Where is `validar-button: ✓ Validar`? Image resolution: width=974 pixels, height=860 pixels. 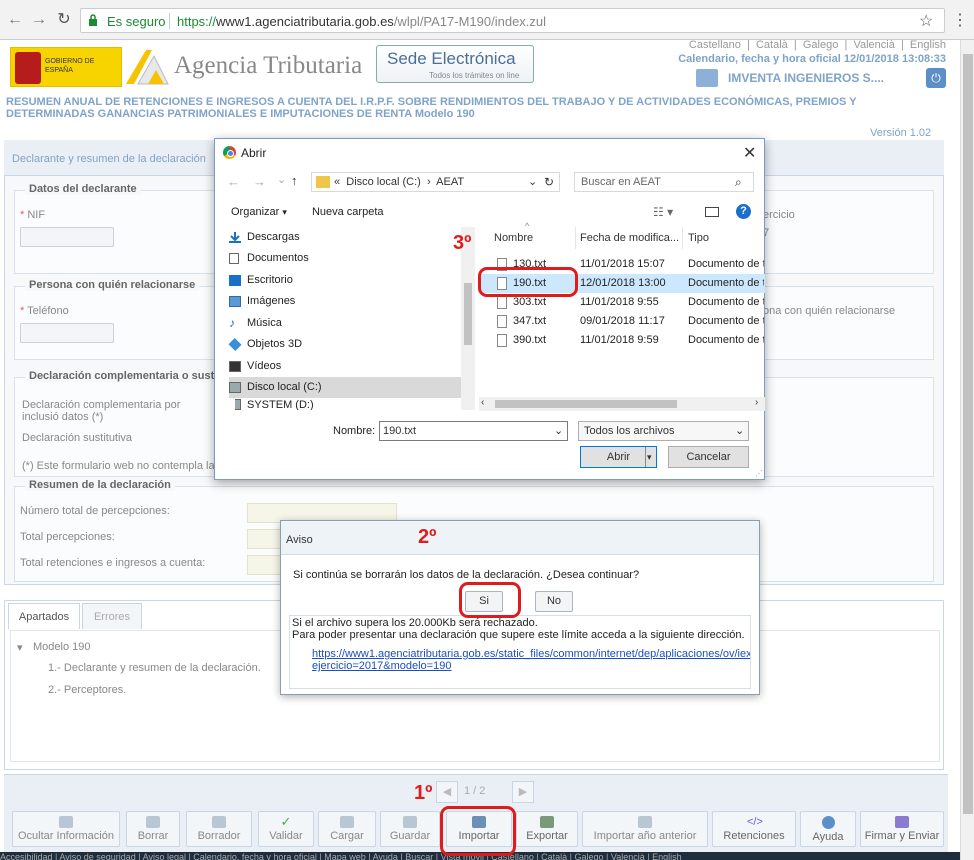 validar-button: ✓ Validar is located at coordinates (286, 829).